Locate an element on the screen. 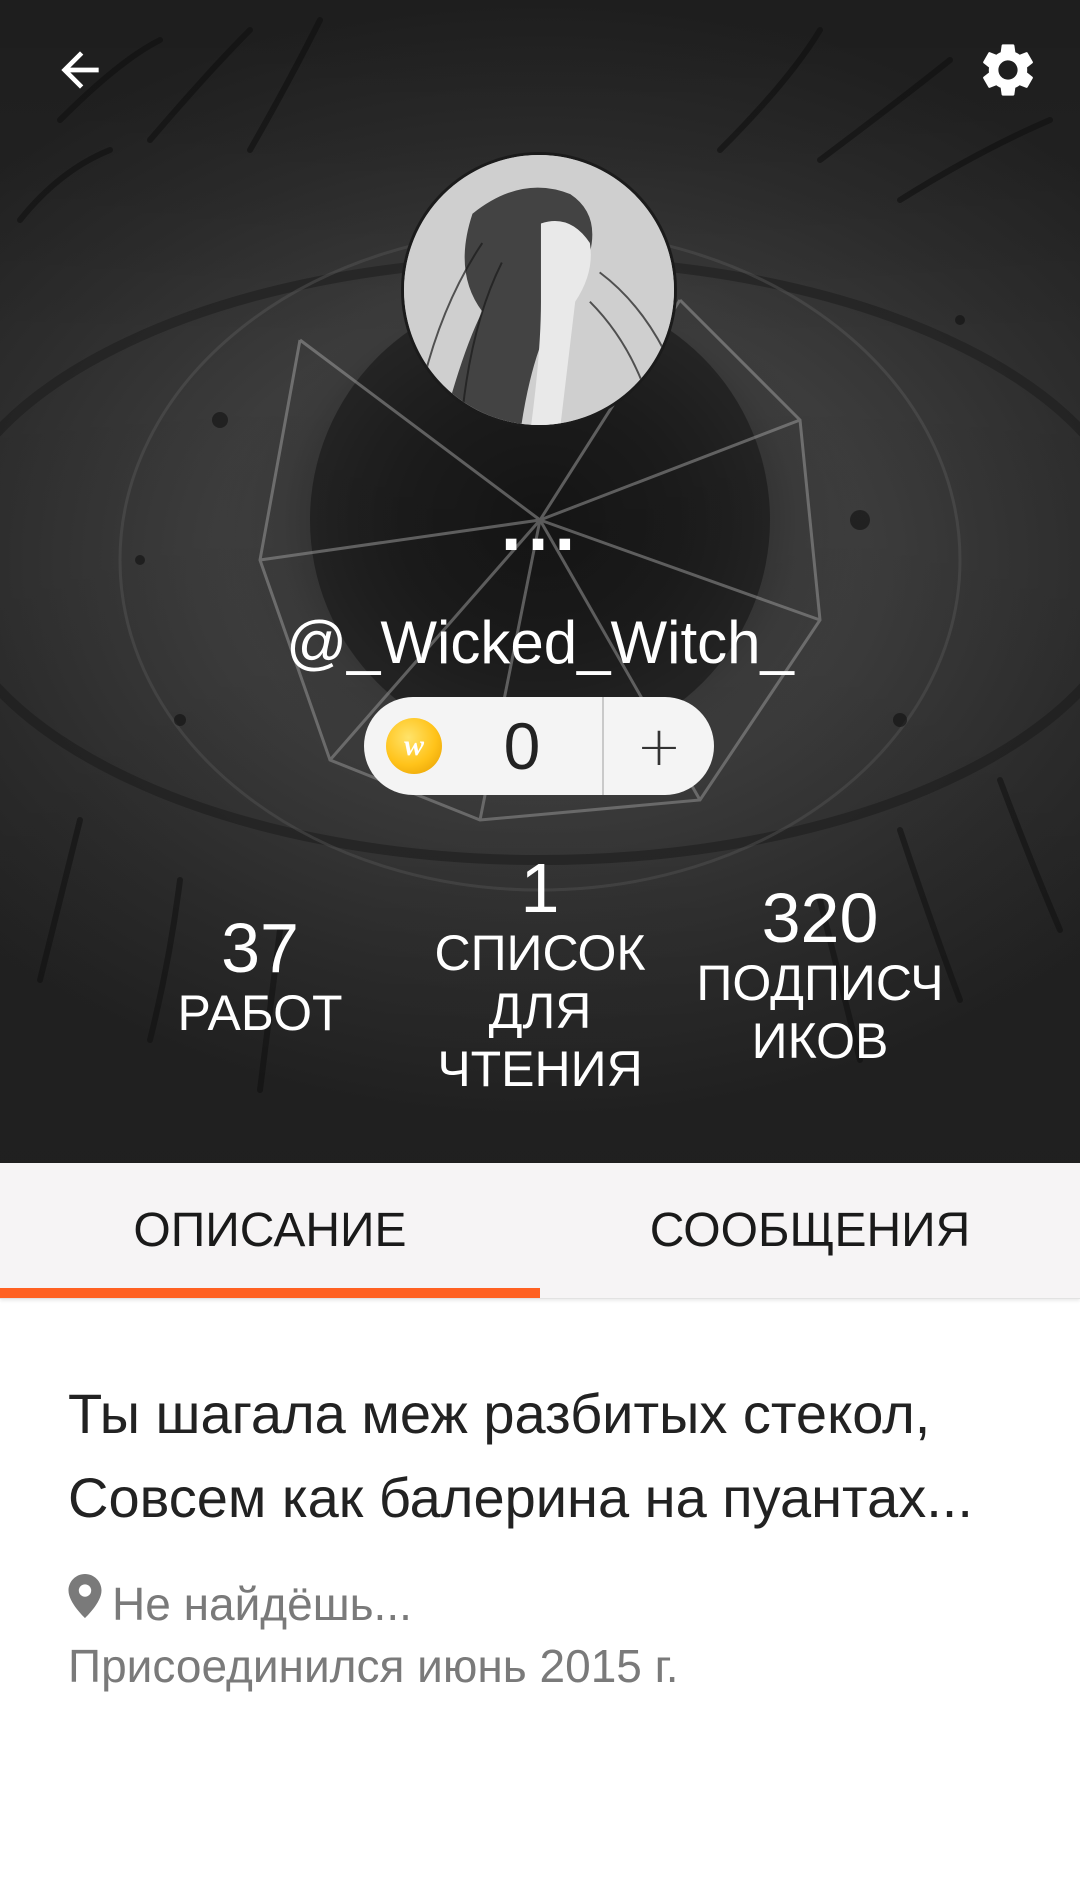 Image resolution: width=1080 pixels, height=1900 pixels. coin-icon-letter: w is located at coordinates (413, 745).